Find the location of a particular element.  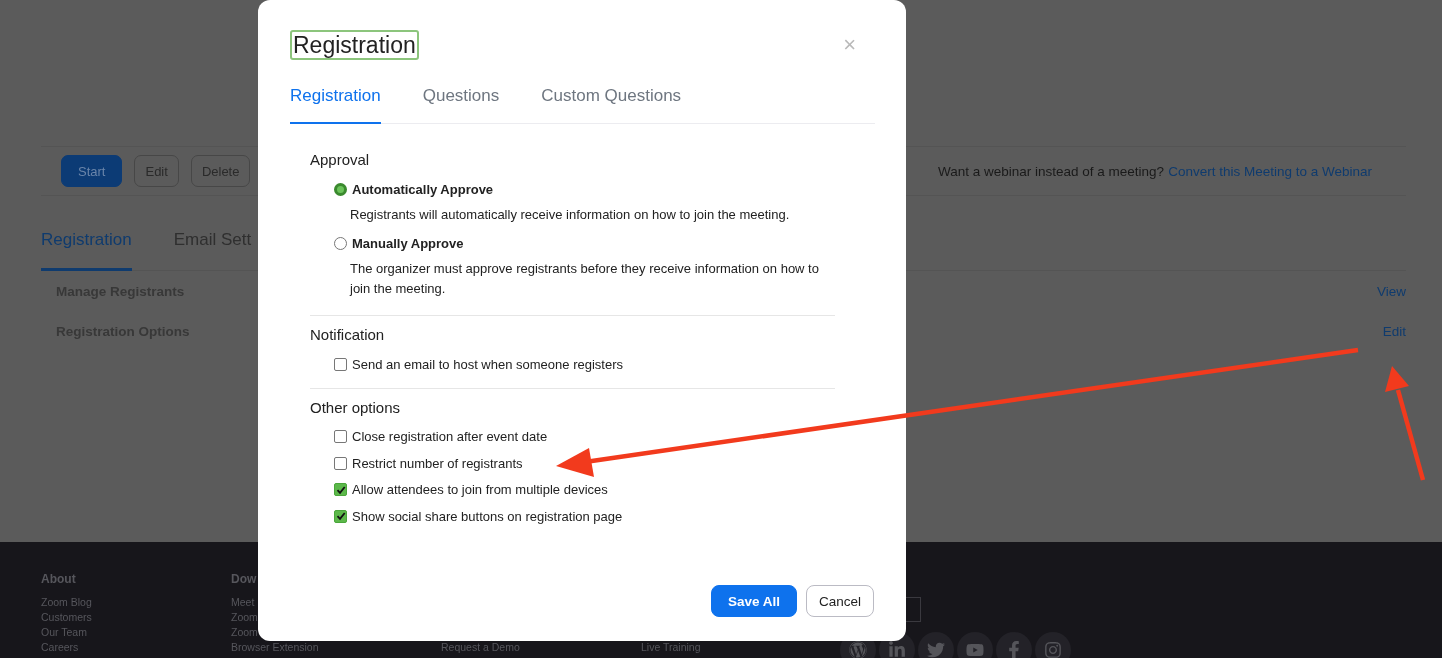

footer-heading: Dow is located at coordinates (244, 579).